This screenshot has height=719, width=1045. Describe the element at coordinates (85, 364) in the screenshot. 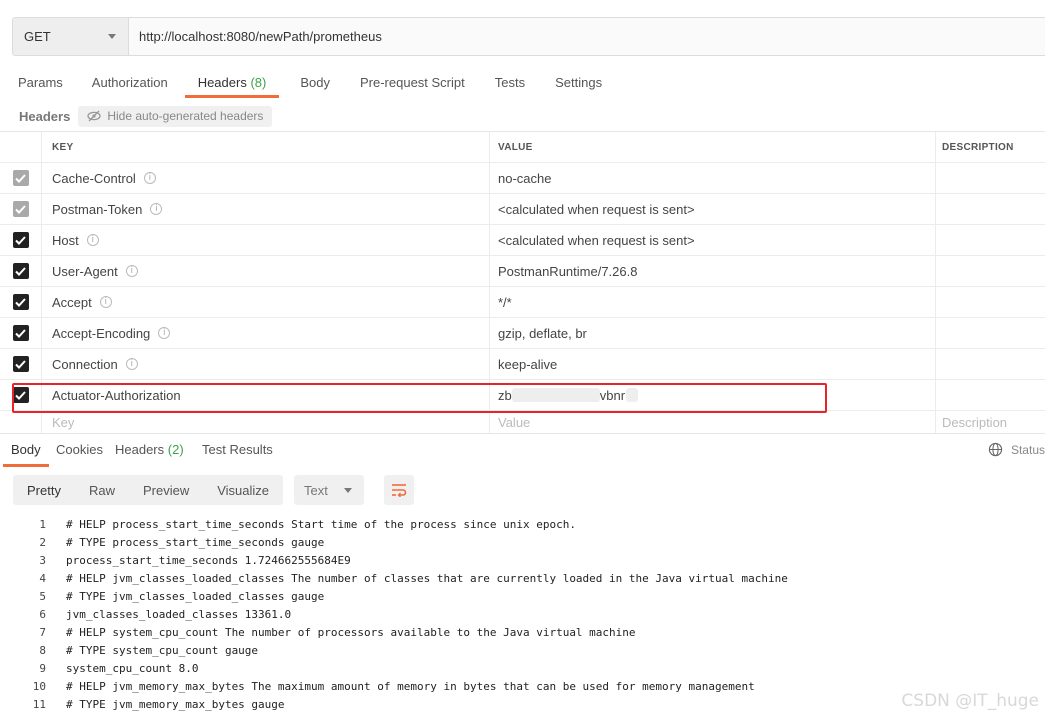

I see `header-key: Connection` at that location.